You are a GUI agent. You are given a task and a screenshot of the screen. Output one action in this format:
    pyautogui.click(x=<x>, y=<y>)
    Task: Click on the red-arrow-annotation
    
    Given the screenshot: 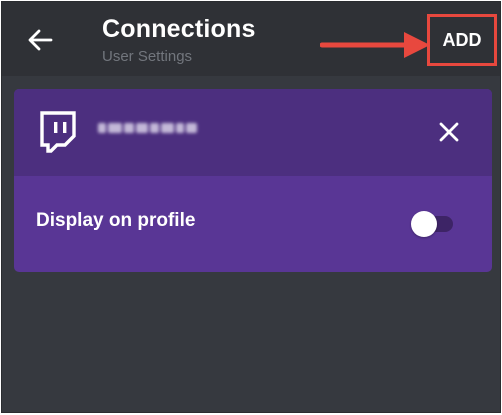 What is the action you would take?
    pyautogui.click(x=375, y=45)
    